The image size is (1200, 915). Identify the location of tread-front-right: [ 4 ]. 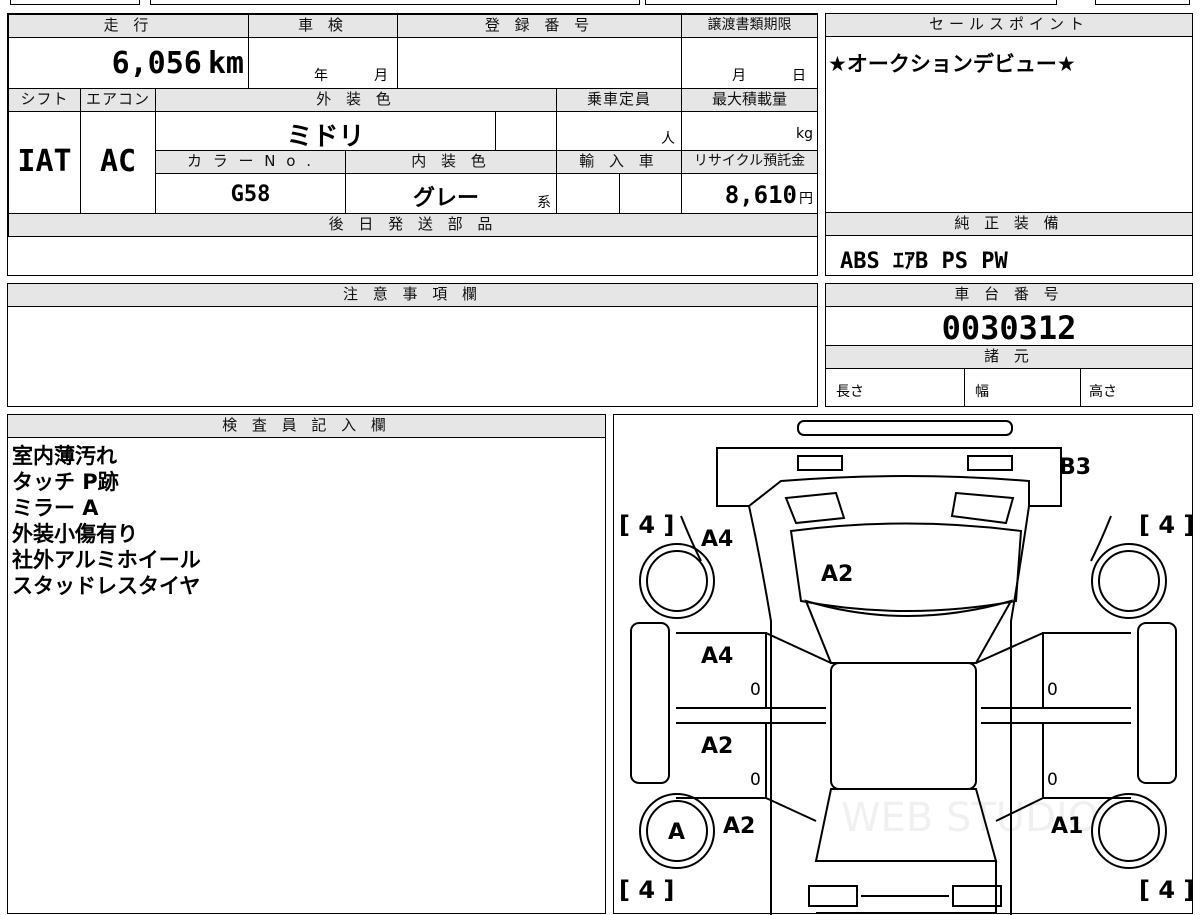
(1165, 525).